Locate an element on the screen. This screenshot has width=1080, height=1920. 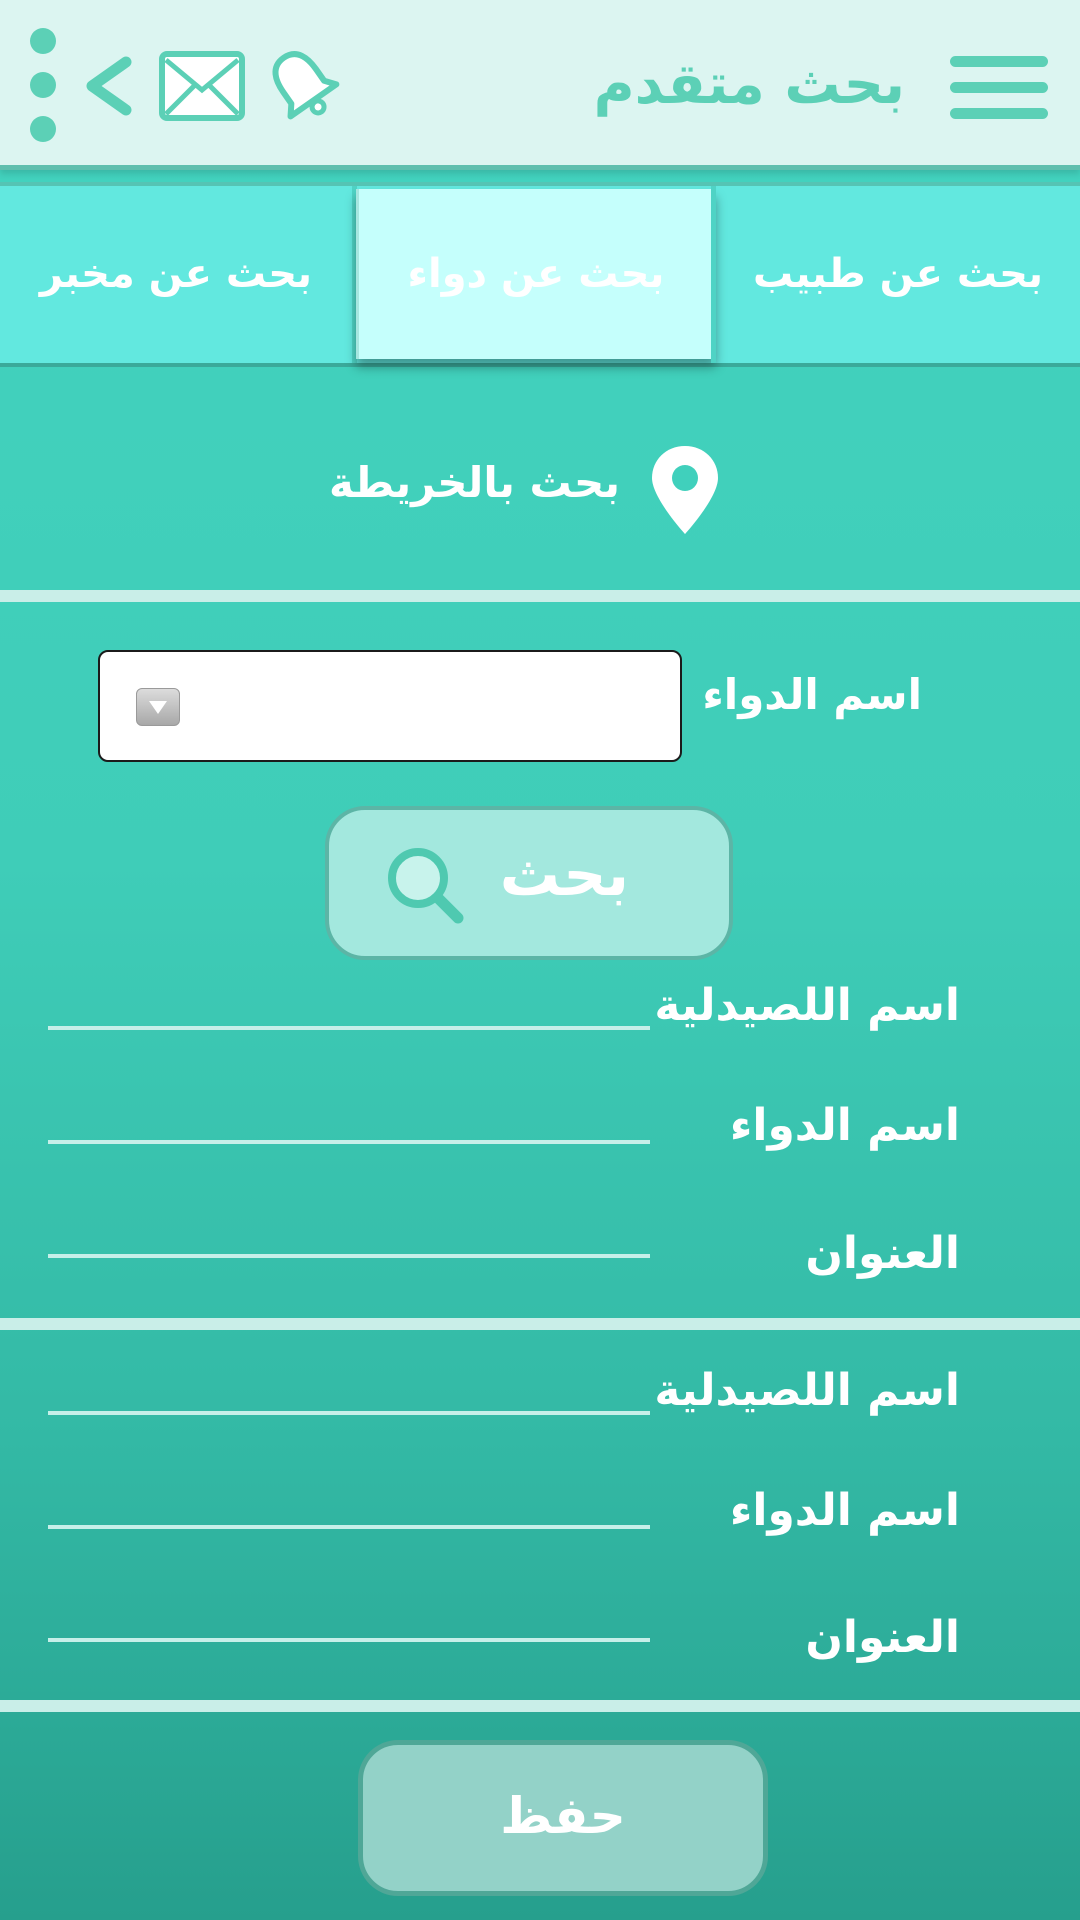
map-search-label: بحث بالخريطة is located at coordinates (474, 482).